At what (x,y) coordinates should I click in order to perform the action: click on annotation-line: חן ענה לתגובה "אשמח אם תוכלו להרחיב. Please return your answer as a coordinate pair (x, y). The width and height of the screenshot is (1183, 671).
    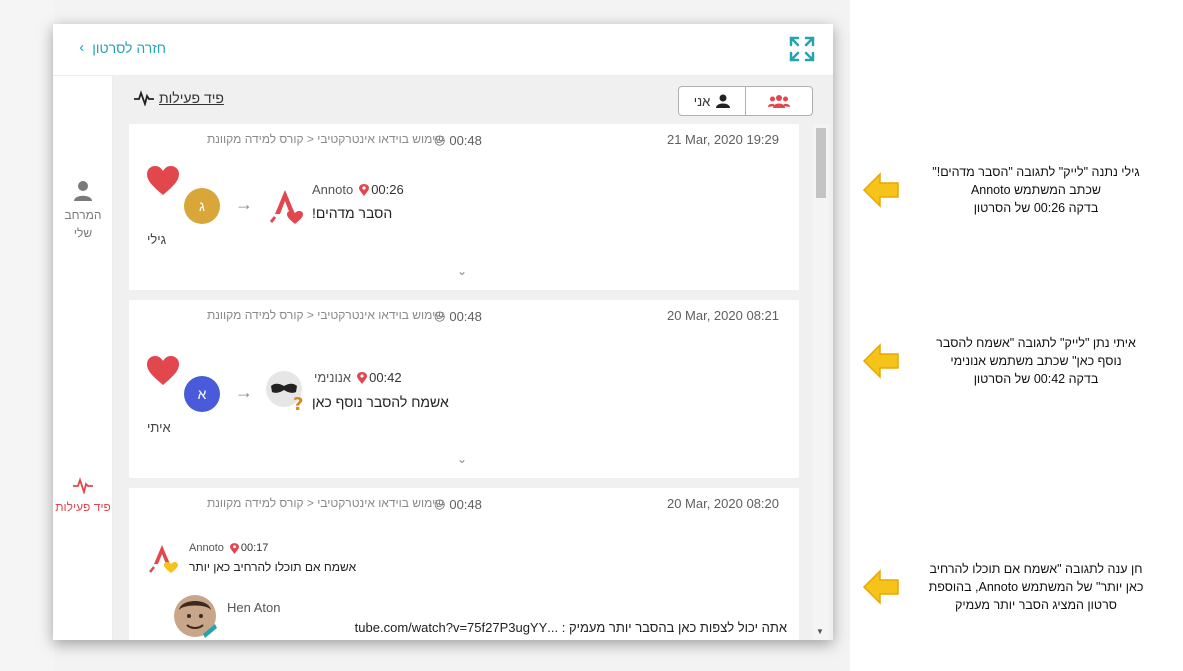
    Looking at the image, I should click on (1036, 569).